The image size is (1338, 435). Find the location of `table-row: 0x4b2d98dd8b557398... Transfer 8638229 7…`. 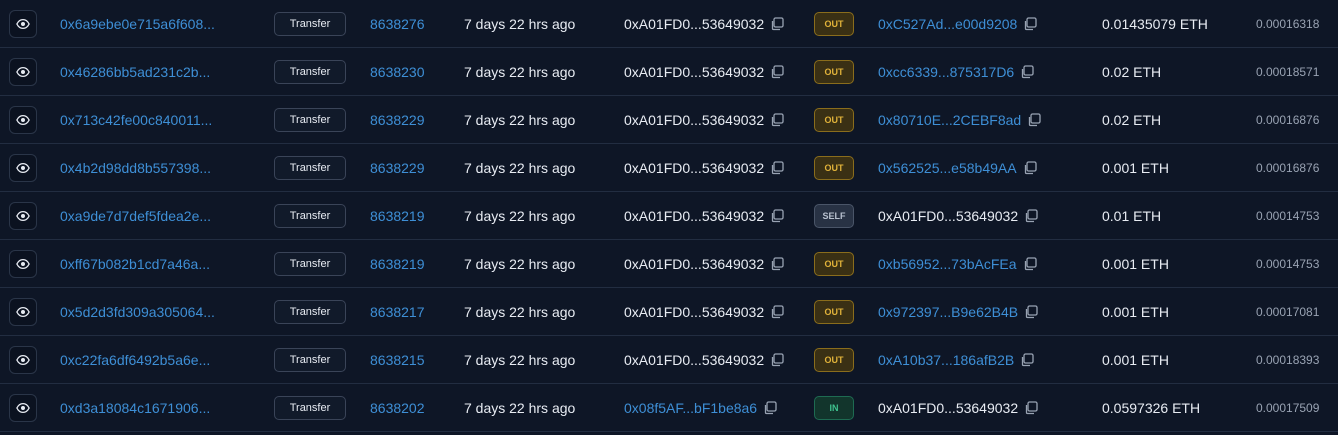

table-row: 0x4b2d98dd8b557398... Transfer 8638229 7… is located at coordinates (669, 168).